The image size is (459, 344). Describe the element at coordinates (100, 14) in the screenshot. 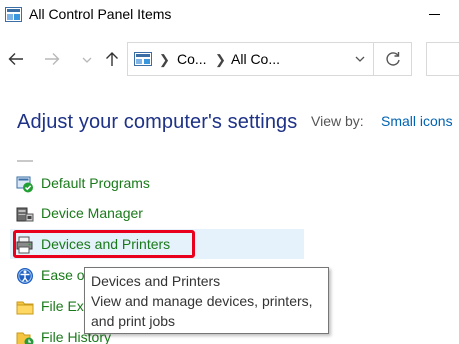

I see `window-title: All Control Panel Items` at that location.